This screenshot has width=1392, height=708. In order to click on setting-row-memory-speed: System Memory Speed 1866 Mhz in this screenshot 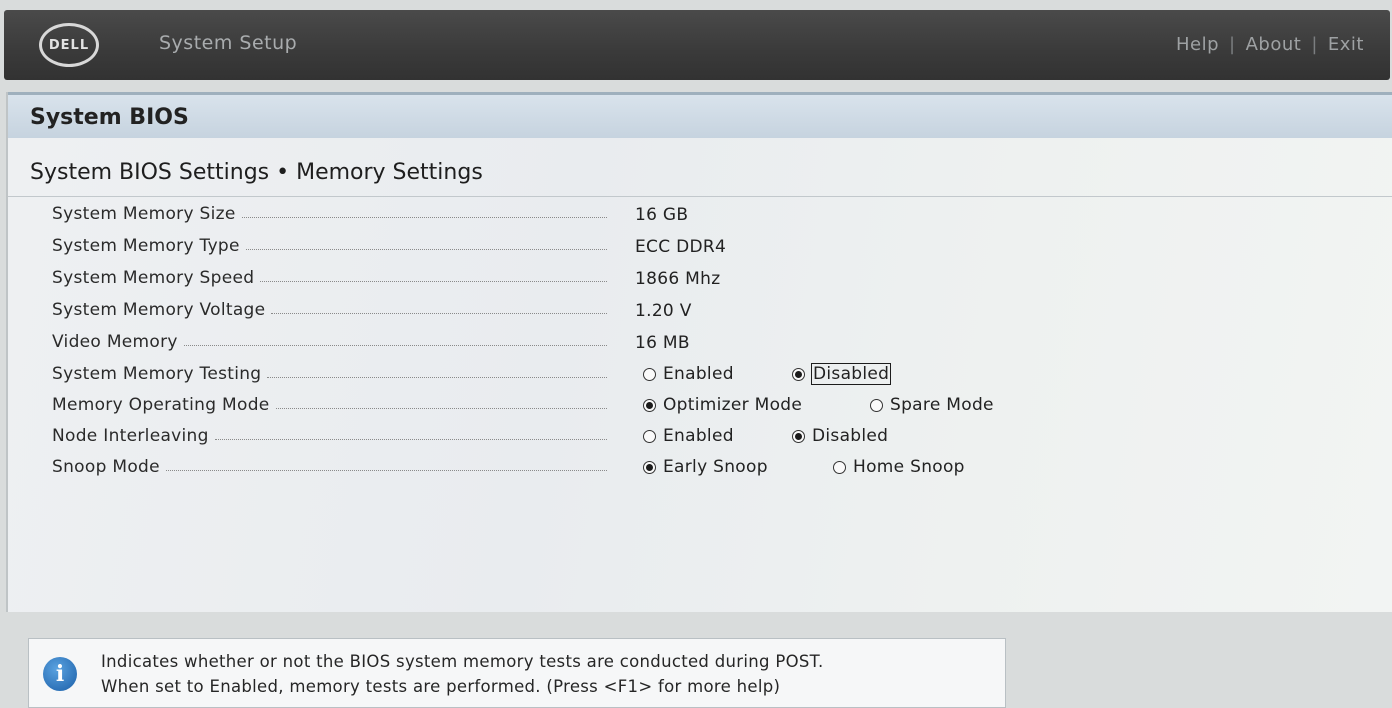, I will do `click(552, 282)`.